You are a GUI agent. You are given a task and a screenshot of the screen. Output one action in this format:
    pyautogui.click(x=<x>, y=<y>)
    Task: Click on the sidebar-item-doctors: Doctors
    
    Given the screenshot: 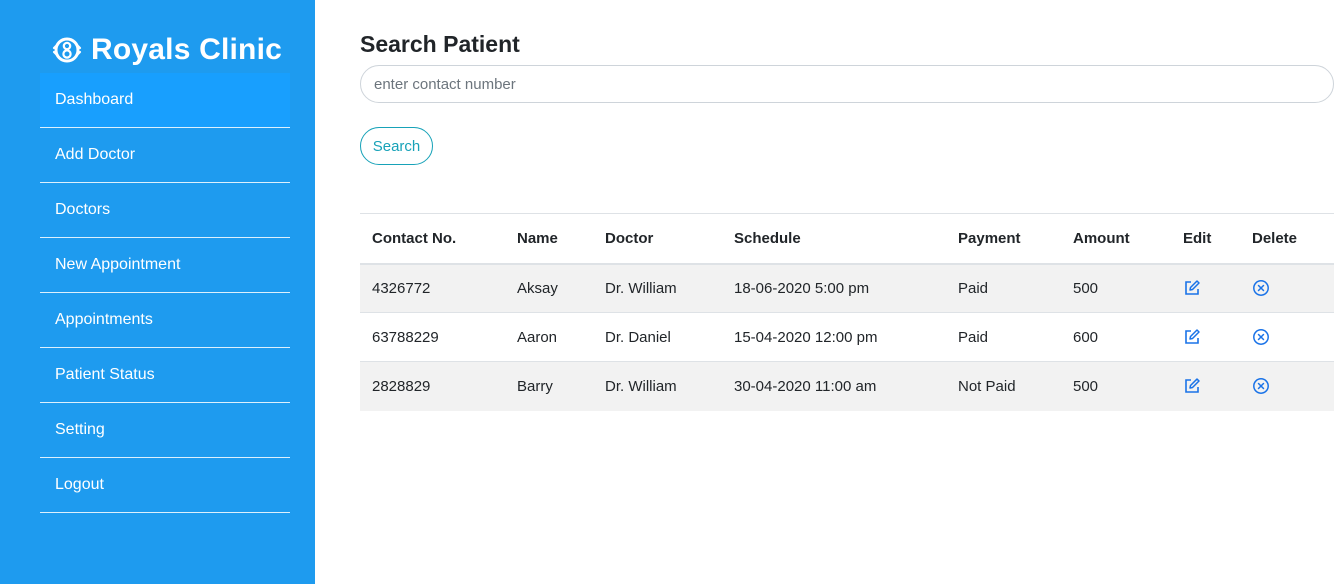 What is the action you would take?
    pyautogui.click(x=165, y=210)
    